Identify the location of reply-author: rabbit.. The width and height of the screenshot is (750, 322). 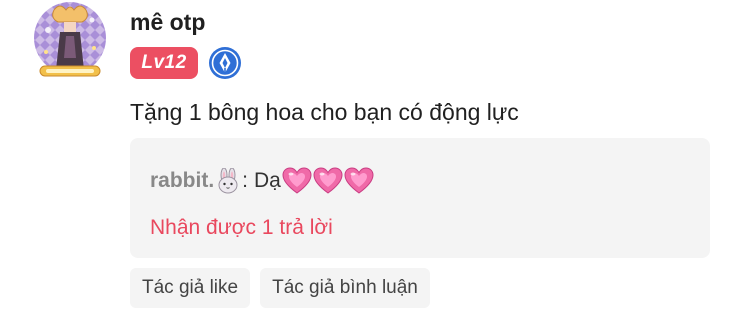
(182, 181).